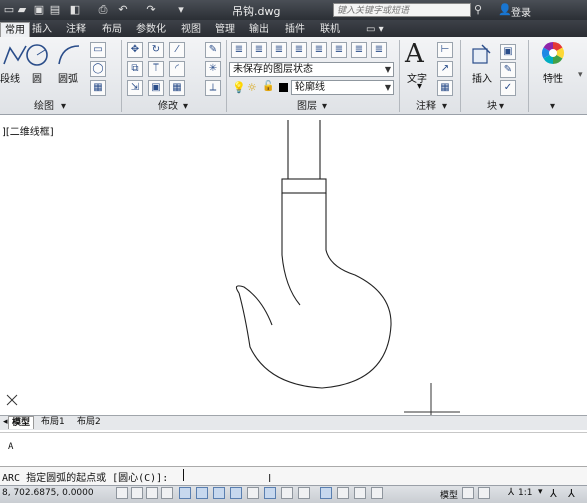 This screenshot has width=587, height=503. What do you see at coordinates (103, 9) in the screenshot?
I see `print-icon: ⎙` at bounding box center [103, 9].